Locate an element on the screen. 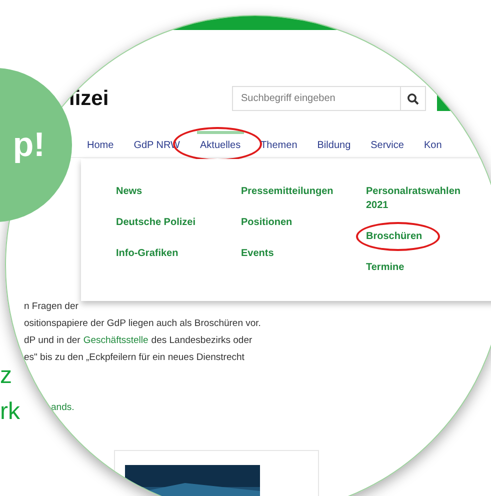  menu-link: Termine is located at coordinates (385, 268).